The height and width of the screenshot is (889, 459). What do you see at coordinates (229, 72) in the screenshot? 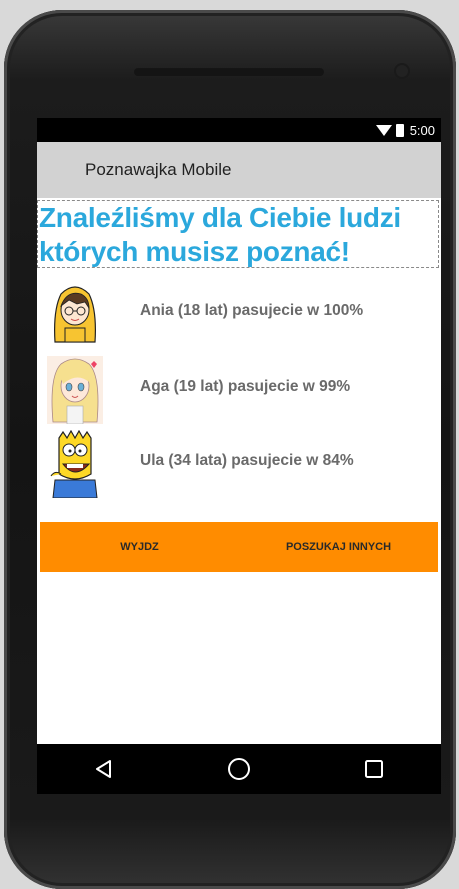
I see `earpiece` at bounding box center [229, 72].